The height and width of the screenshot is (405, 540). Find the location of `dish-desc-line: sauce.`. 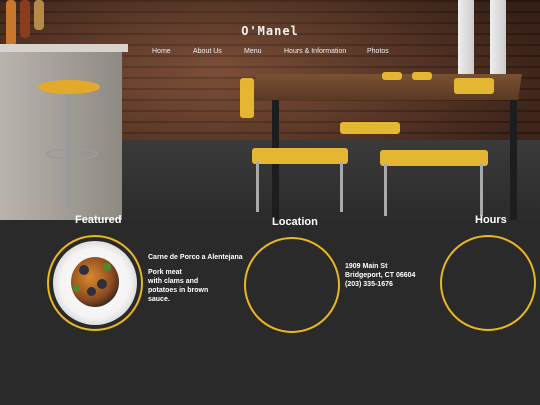

dish-desc-line: sauce. is located at coordinates (159, 299).